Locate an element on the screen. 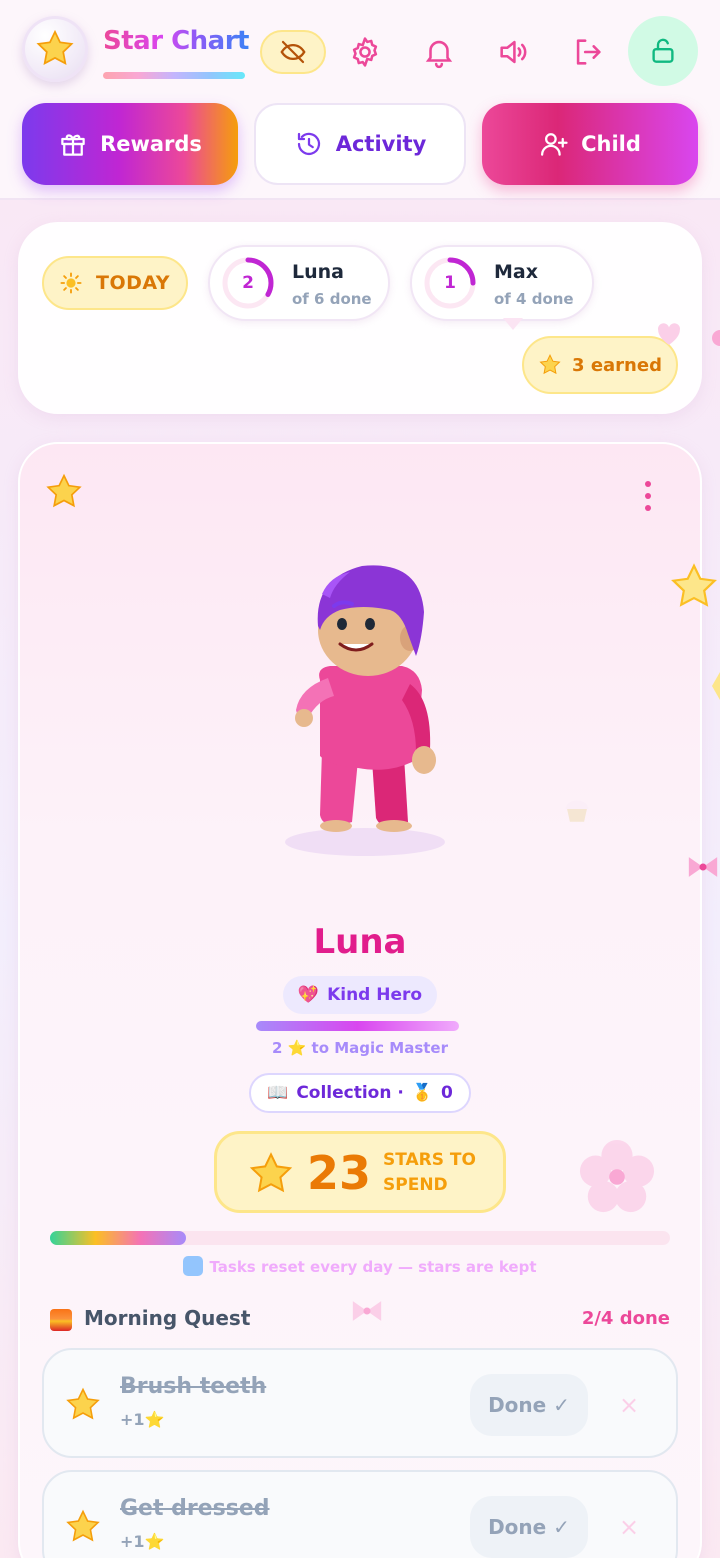 The width and height of the screenshot is (720, 1558). app-logo is located at coordinates (55, 49).